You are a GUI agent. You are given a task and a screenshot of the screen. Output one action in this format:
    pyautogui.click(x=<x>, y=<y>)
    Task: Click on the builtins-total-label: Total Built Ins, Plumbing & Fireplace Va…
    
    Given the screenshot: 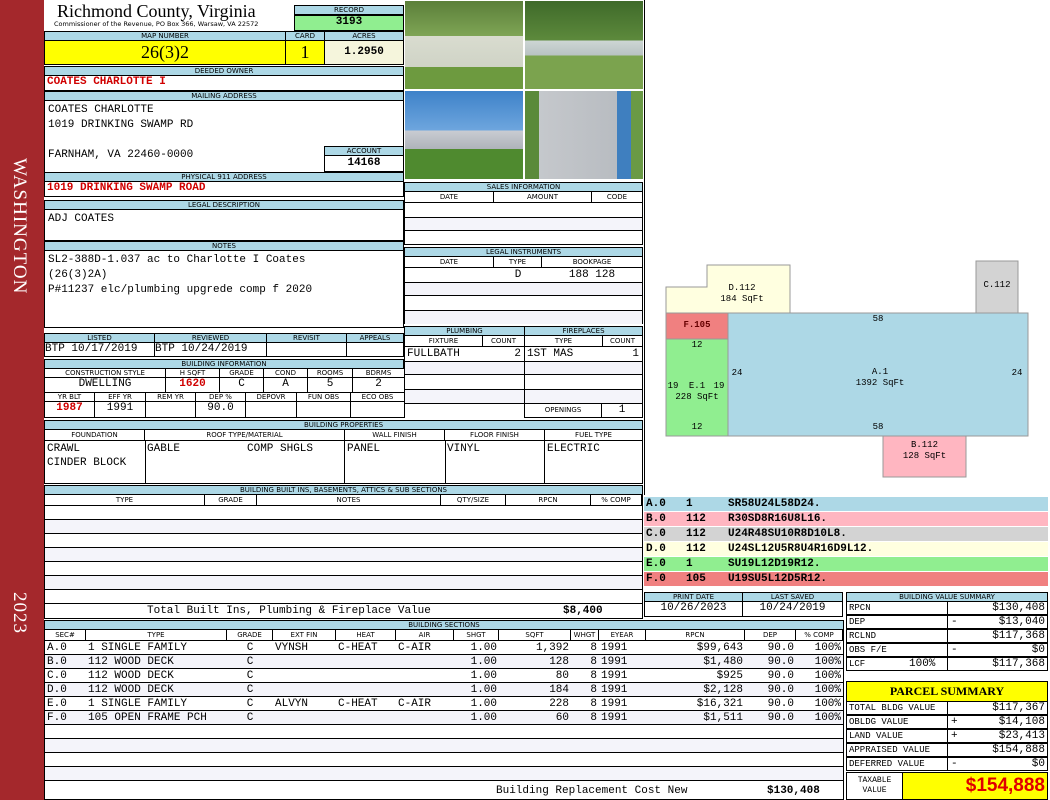 What is the action you would take?
    pyautogui.click(x=289, y=611)
    